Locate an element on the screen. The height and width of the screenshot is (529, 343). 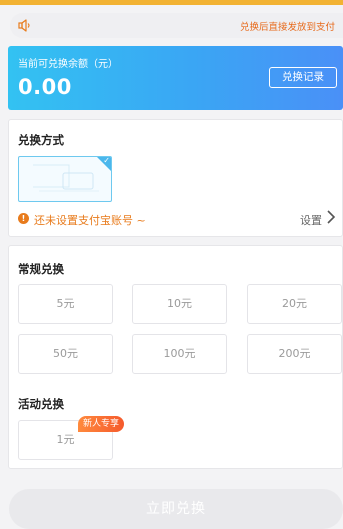
option-200-yuan: 200元 is located at coordinates (294, 354).